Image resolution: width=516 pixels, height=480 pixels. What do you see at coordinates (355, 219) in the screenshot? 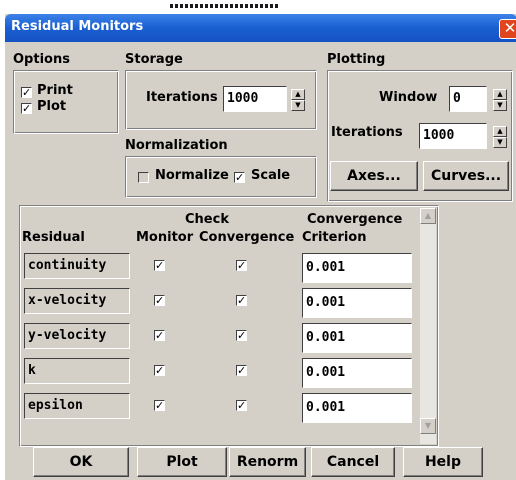
I see `criterion-header-line1: Convergence` at bounding box center [355, 219].